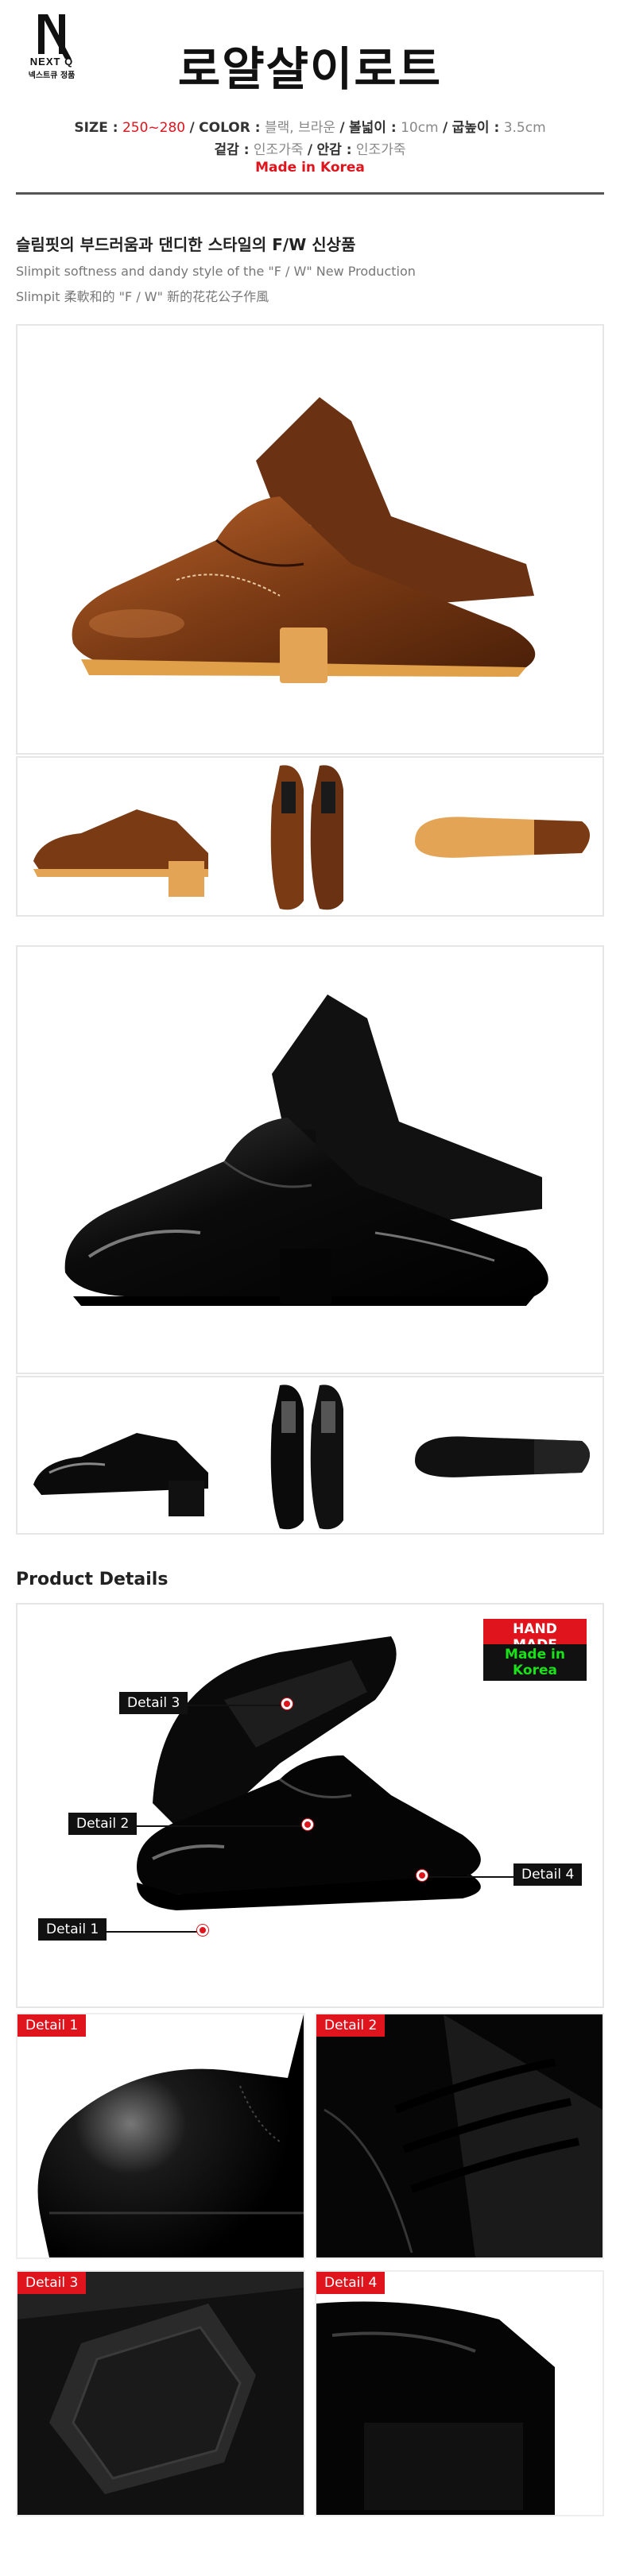 Image resolution: width=620 pixels, height=2576 pixels. Describe the element at coordinates (52, 2283) in the screenshot. I see `detail-3-label: Detail 3` at that location.